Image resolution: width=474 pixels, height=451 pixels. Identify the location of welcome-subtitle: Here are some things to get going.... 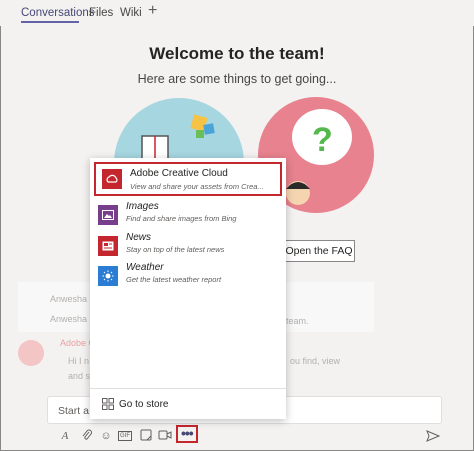
(237, 79).